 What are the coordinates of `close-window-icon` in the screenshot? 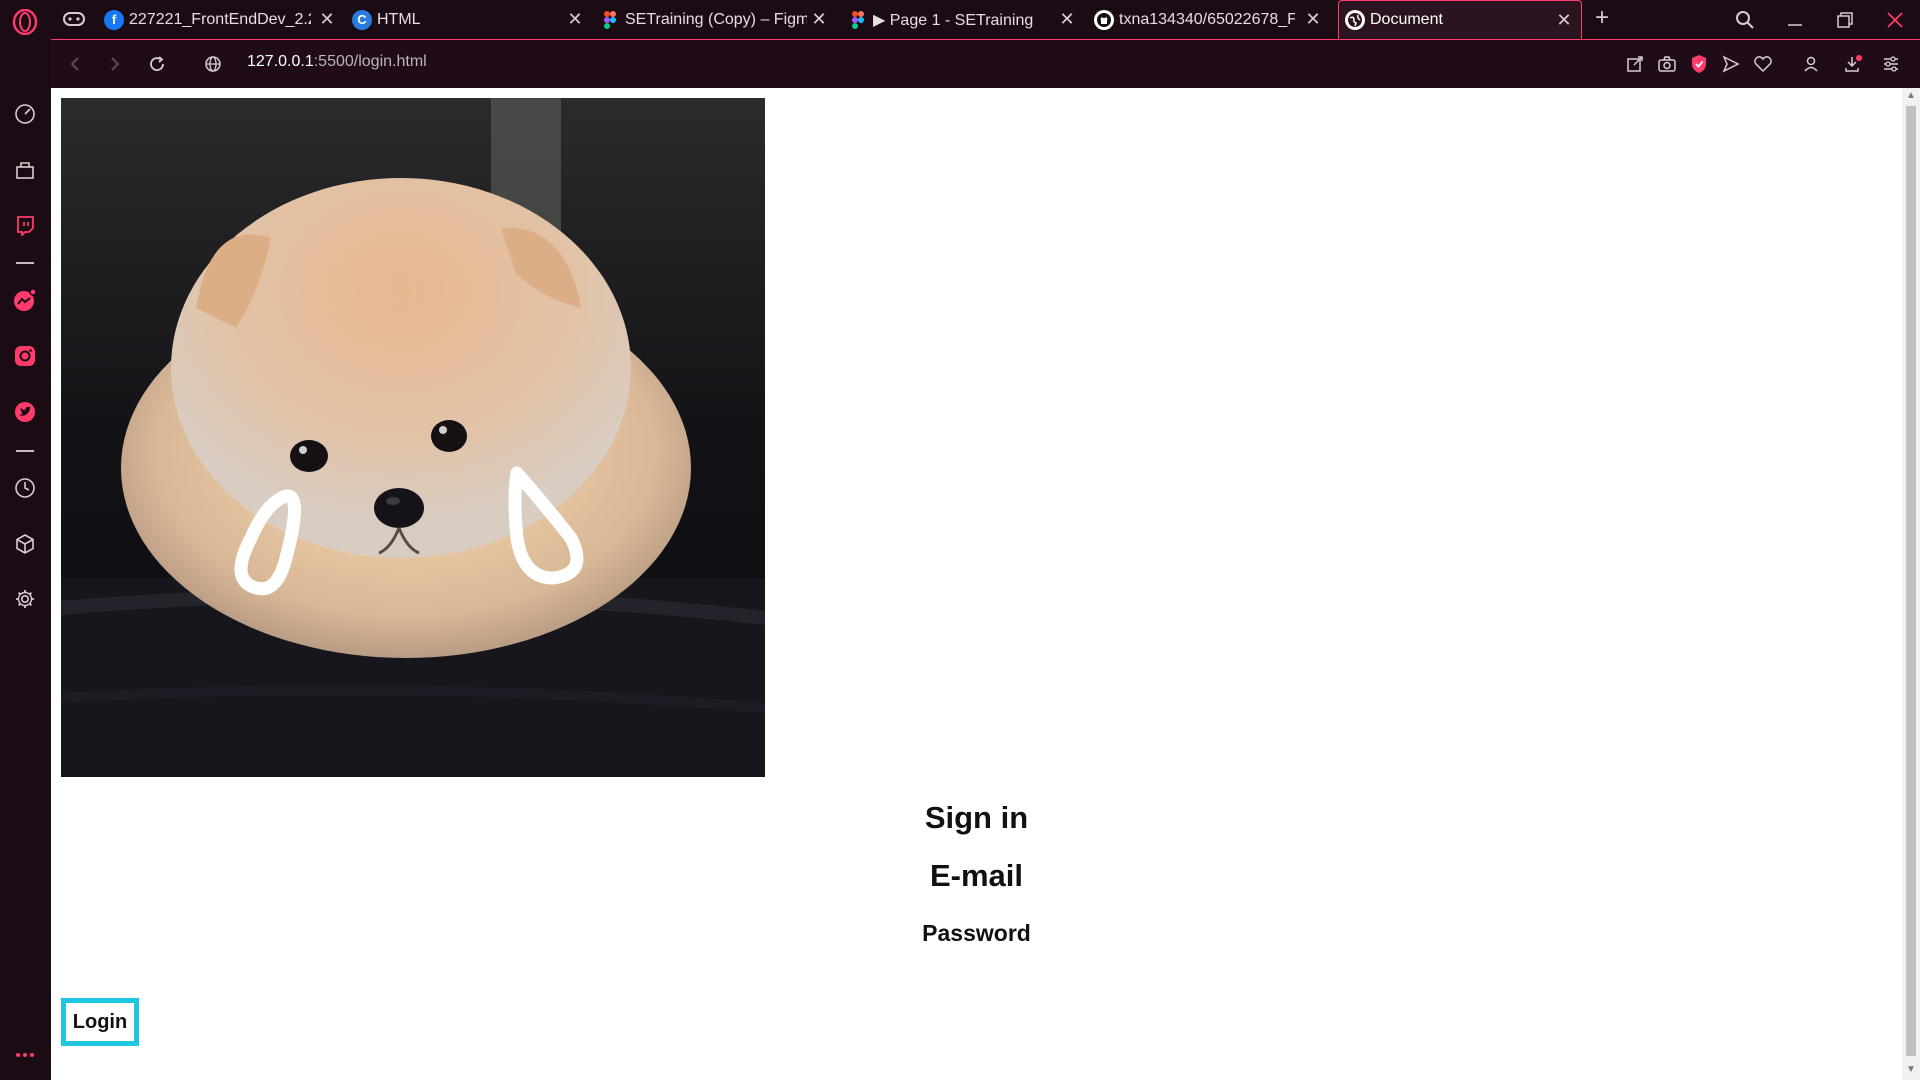 It's located at (1895, 20).